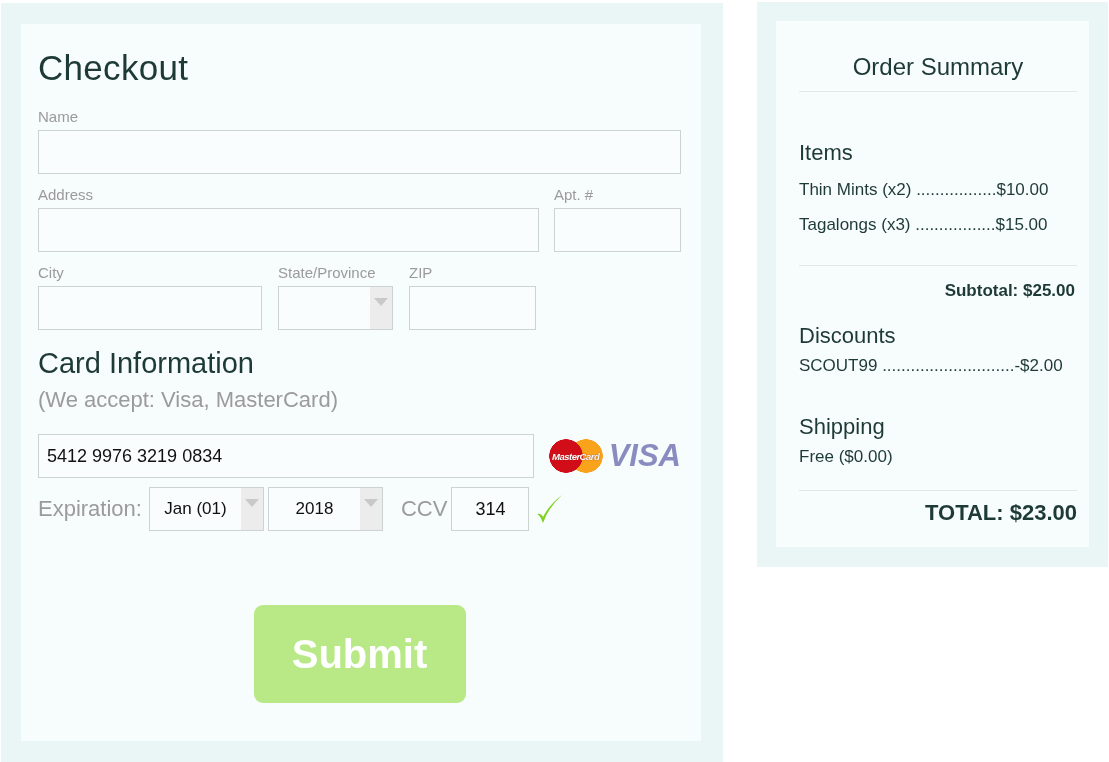 Image resolution: width=1109 pixels, height=762 pixels. Describe the element at coordinates (931, 366) in the screenshot. I see `summary-line: SCOUT99 ............................-$2.00` at that location.